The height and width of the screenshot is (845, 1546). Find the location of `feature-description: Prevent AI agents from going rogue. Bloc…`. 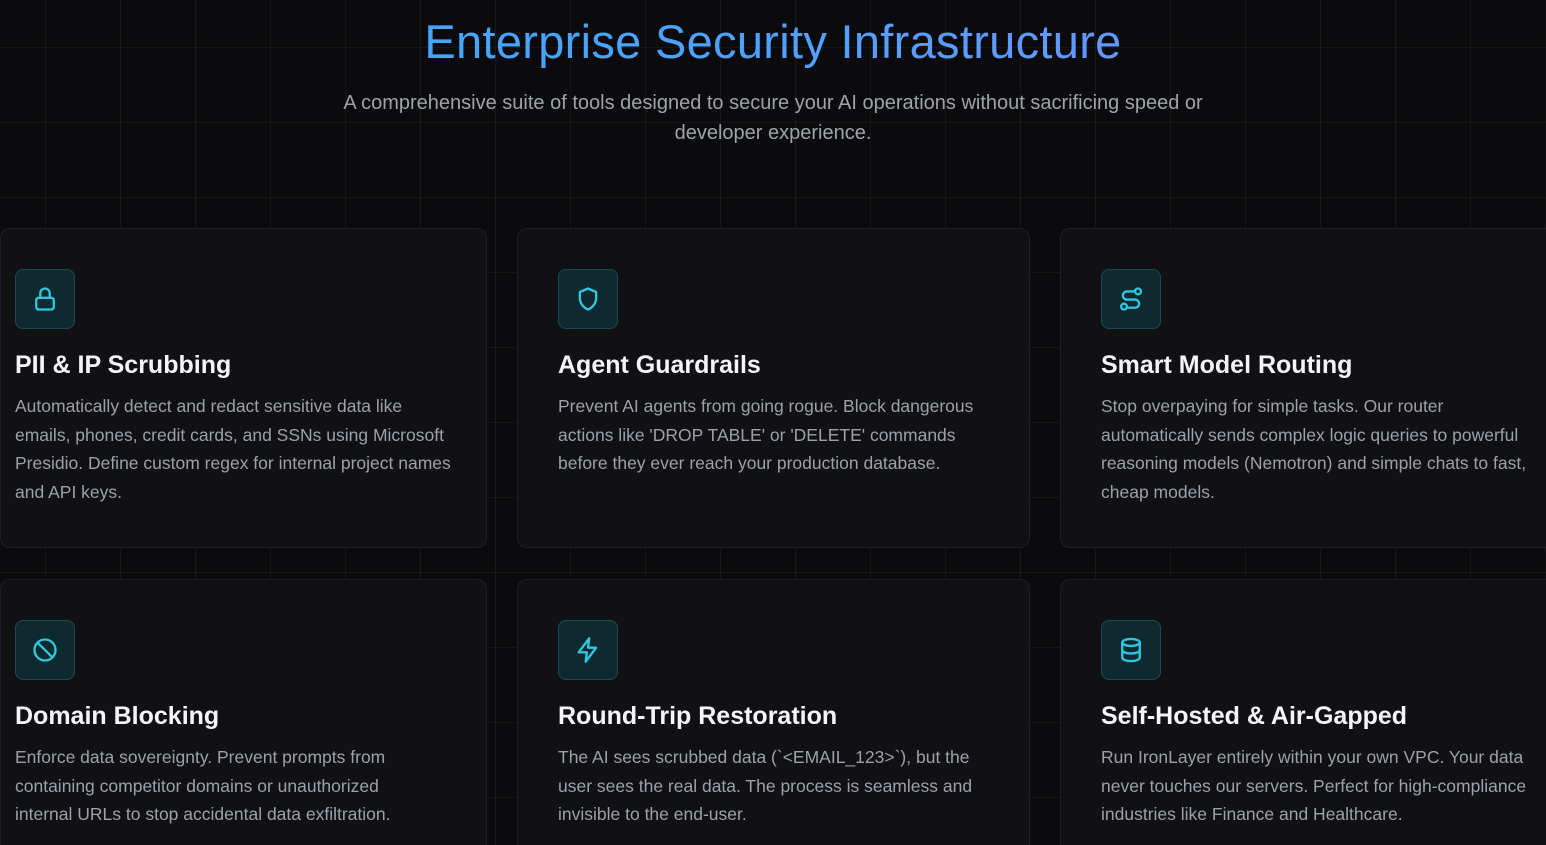

feature-description: Prevent AI agents from going rogue. Bloc… is located at coordinates (766, 434).